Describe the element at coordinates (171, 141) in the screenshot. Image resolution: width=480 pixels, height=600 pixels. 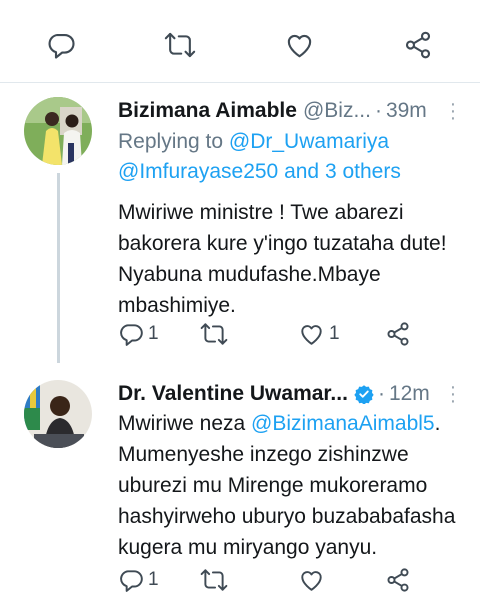
I see `replying-to-label: Replying to` at that location.